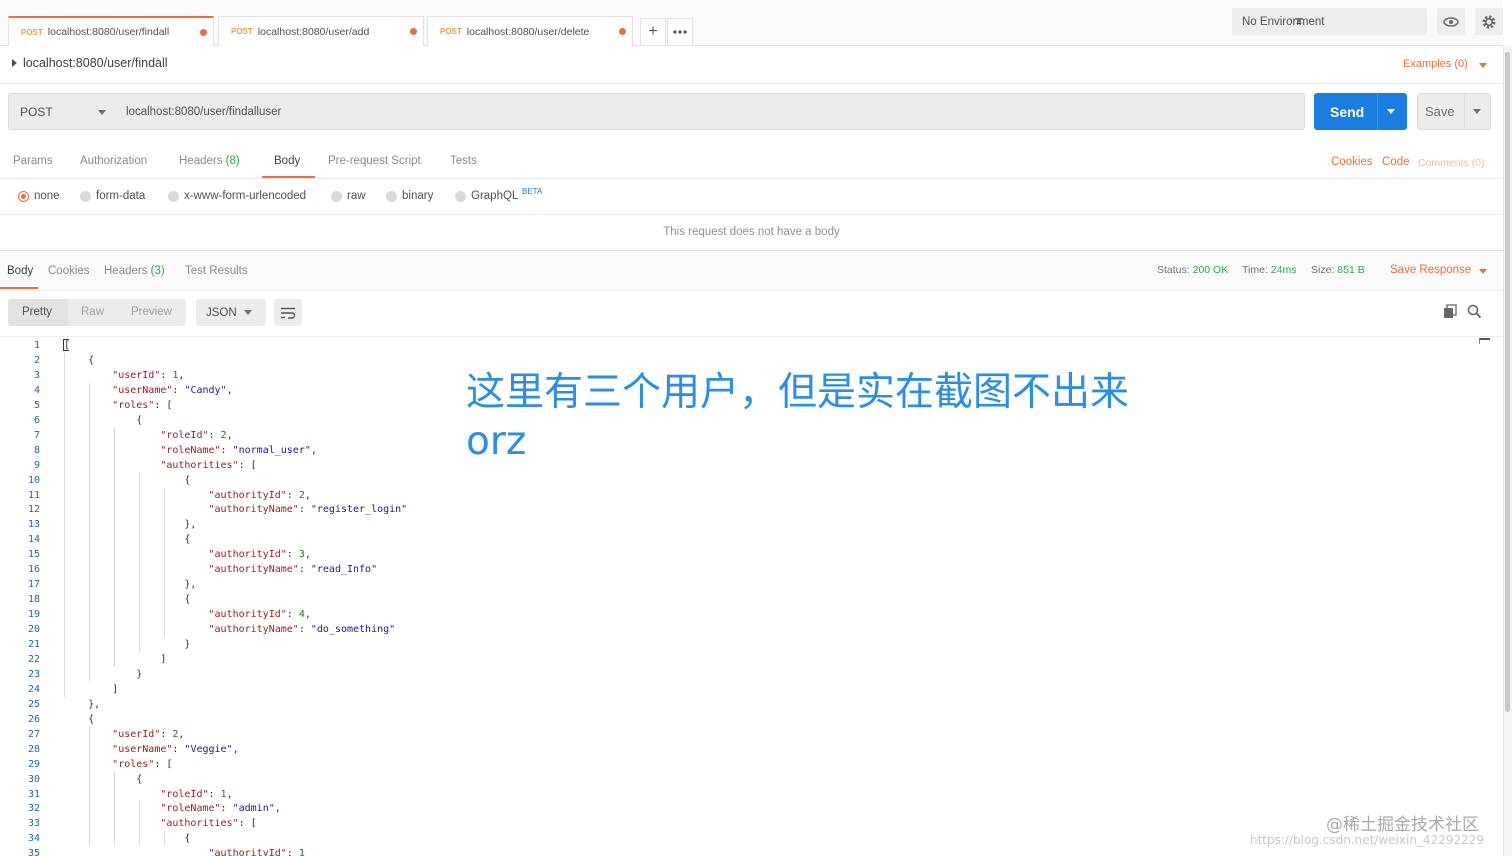 This screenshot has height=856, width=1512. What do you see at coordinates (1323, 270) in the screenshot?
I see `size-label: Size:` at bounding box center [1323, 270].